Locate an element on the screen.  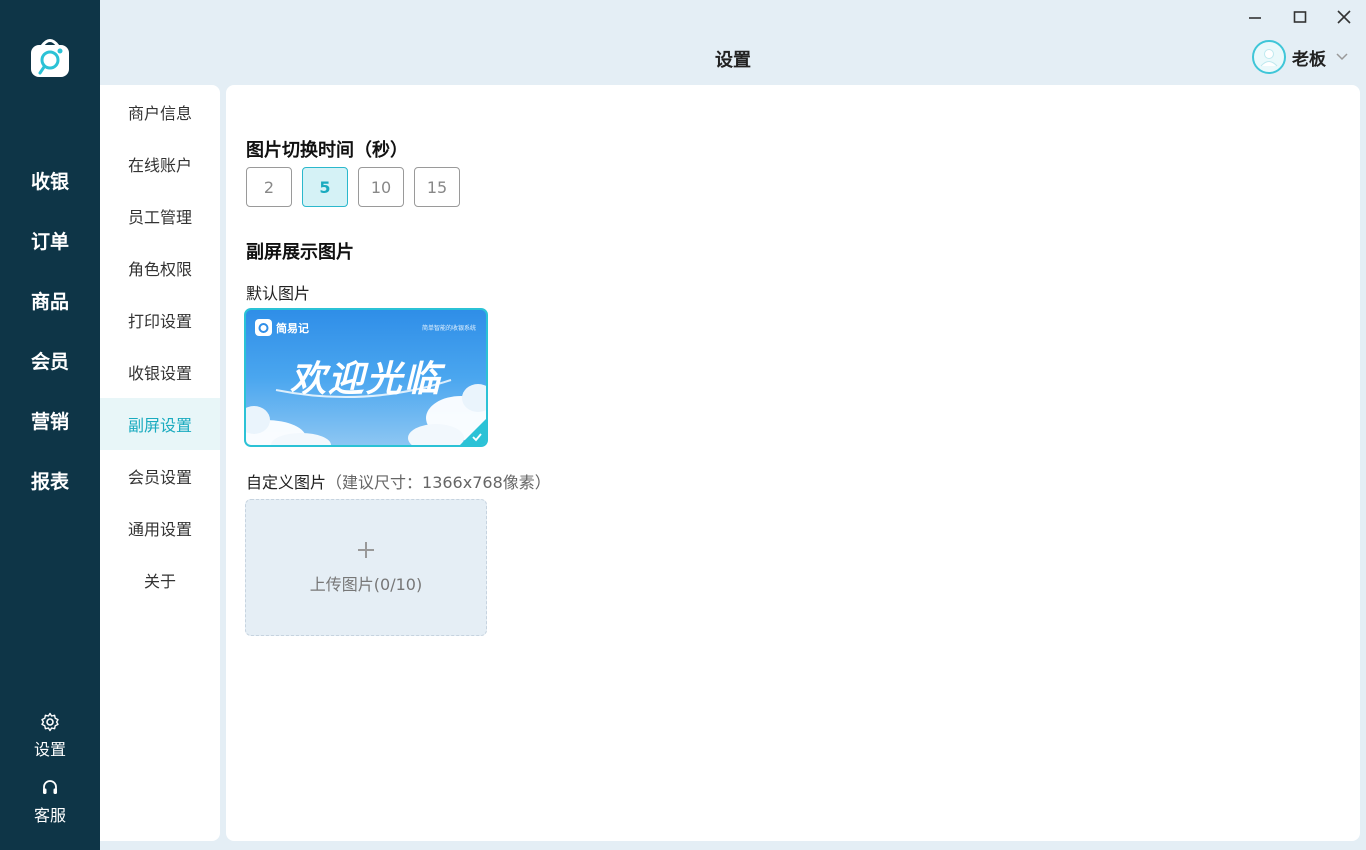
custom-image-label: 自定义图片（建议尺寸：1366x768像素） is located at coordinates (398, 481).